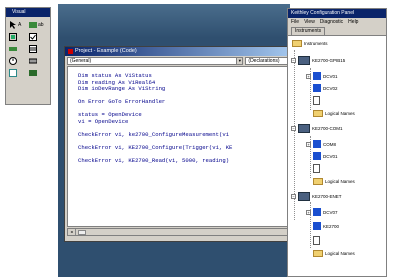  What do you see at coordinates (33, 73) in the screenshot?
I see `data-icon` at bounding box center [33, 73].